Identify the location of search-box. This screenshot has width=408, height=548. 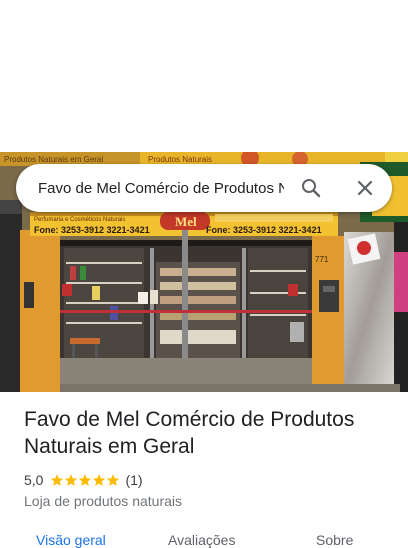
(204, 188).